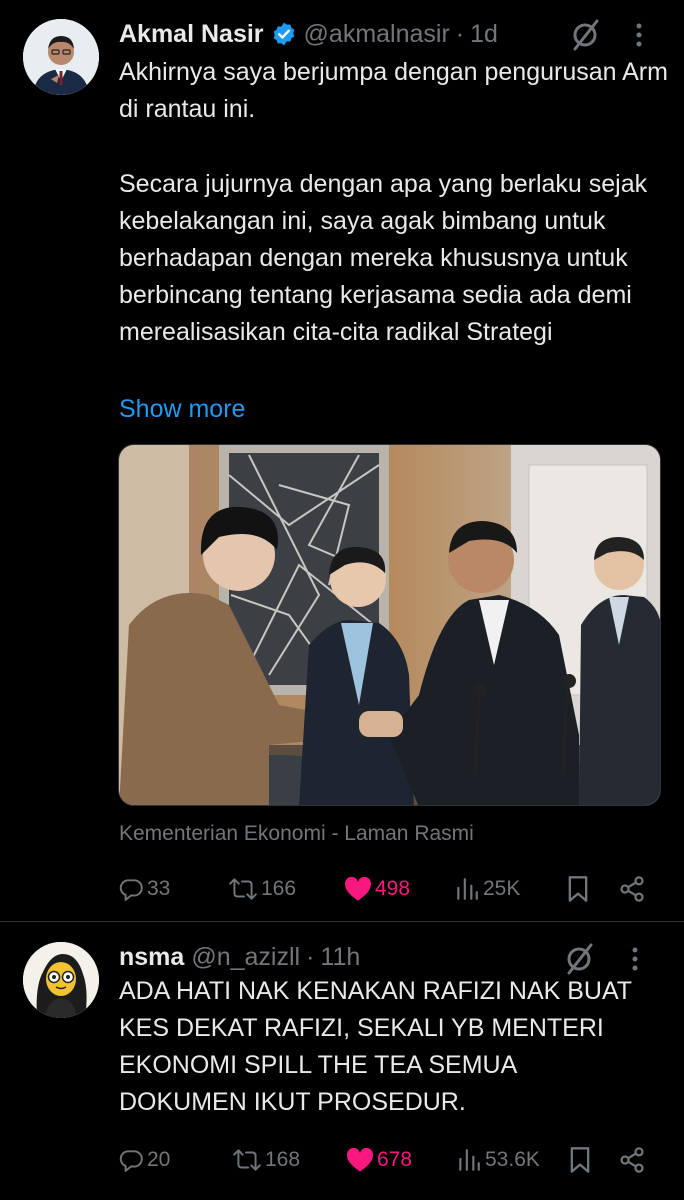 This screenshot has width=684, height=1200. I want to click on tweet-time: 1d, so click(484, 34).